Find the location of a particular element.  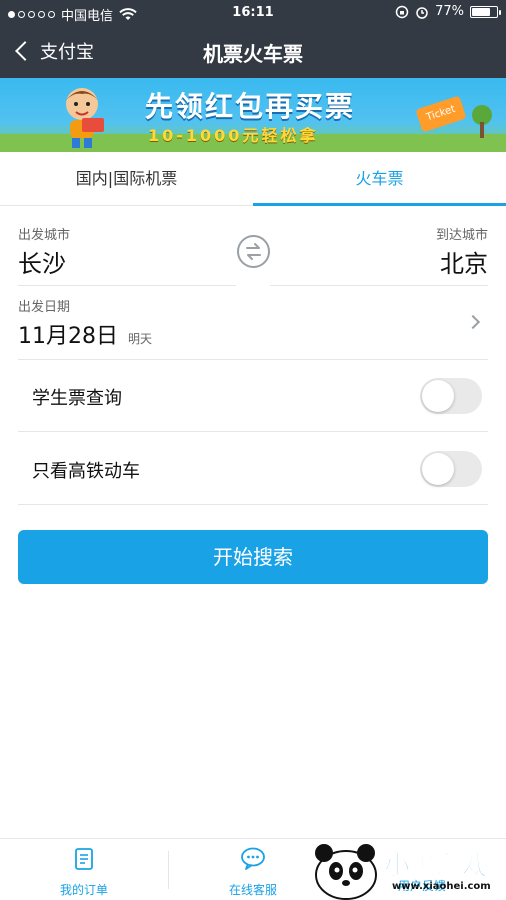

watermark-text: 小黑游戏 is located at coordinates (436, 866).